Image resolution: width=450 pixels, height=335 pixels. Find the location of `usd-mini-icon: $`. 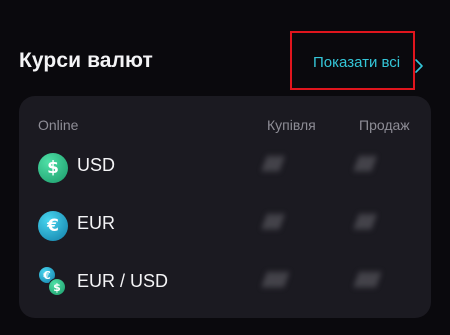

usd-mini-icon: $ is located at coordinates (57, 287).